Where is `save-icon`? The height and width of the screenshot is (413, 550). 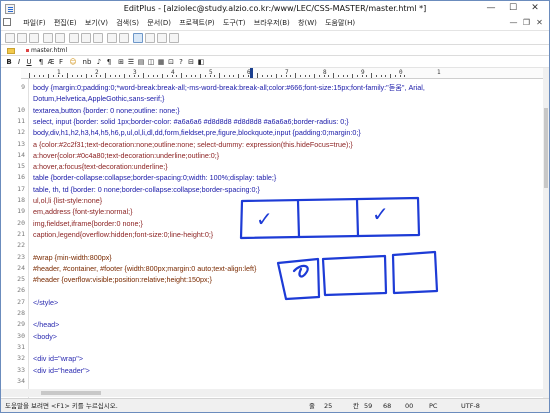 save-icon is located at coordinates (34, 38).